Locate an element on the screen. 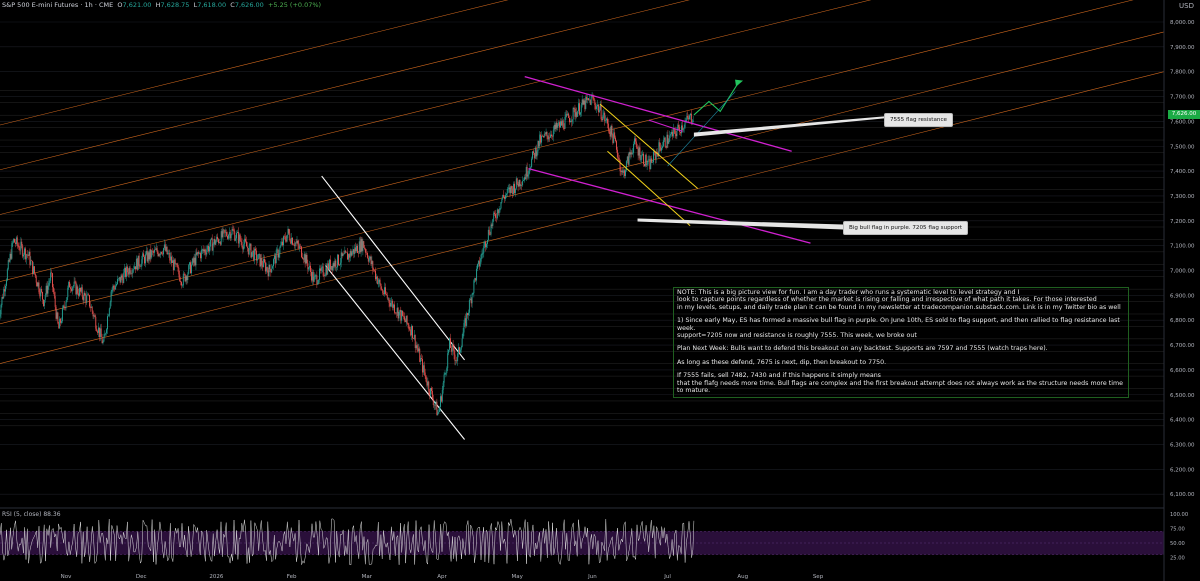 This screenshot has height=581, width=1200. rsi-legend: RSI (5, close) 88.36 is located at coordinates (31, 514).